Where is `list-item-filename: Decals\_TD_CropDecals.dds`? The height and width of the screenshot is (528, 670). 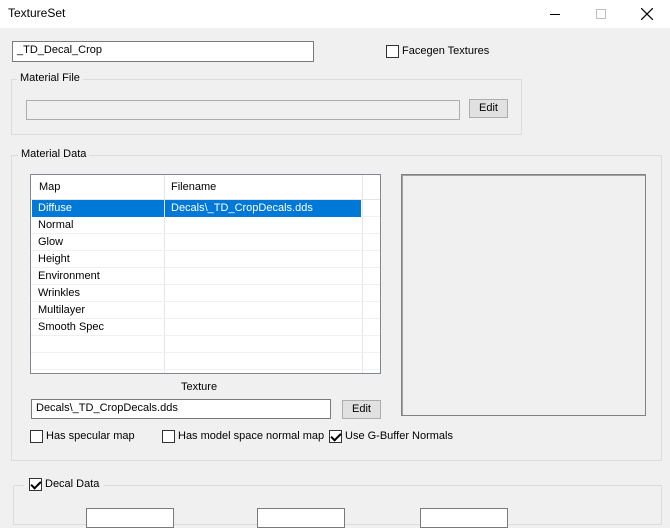 list-item-filename: Decals\_TD_CropDecals.dds is located at coordinates (263, 208).